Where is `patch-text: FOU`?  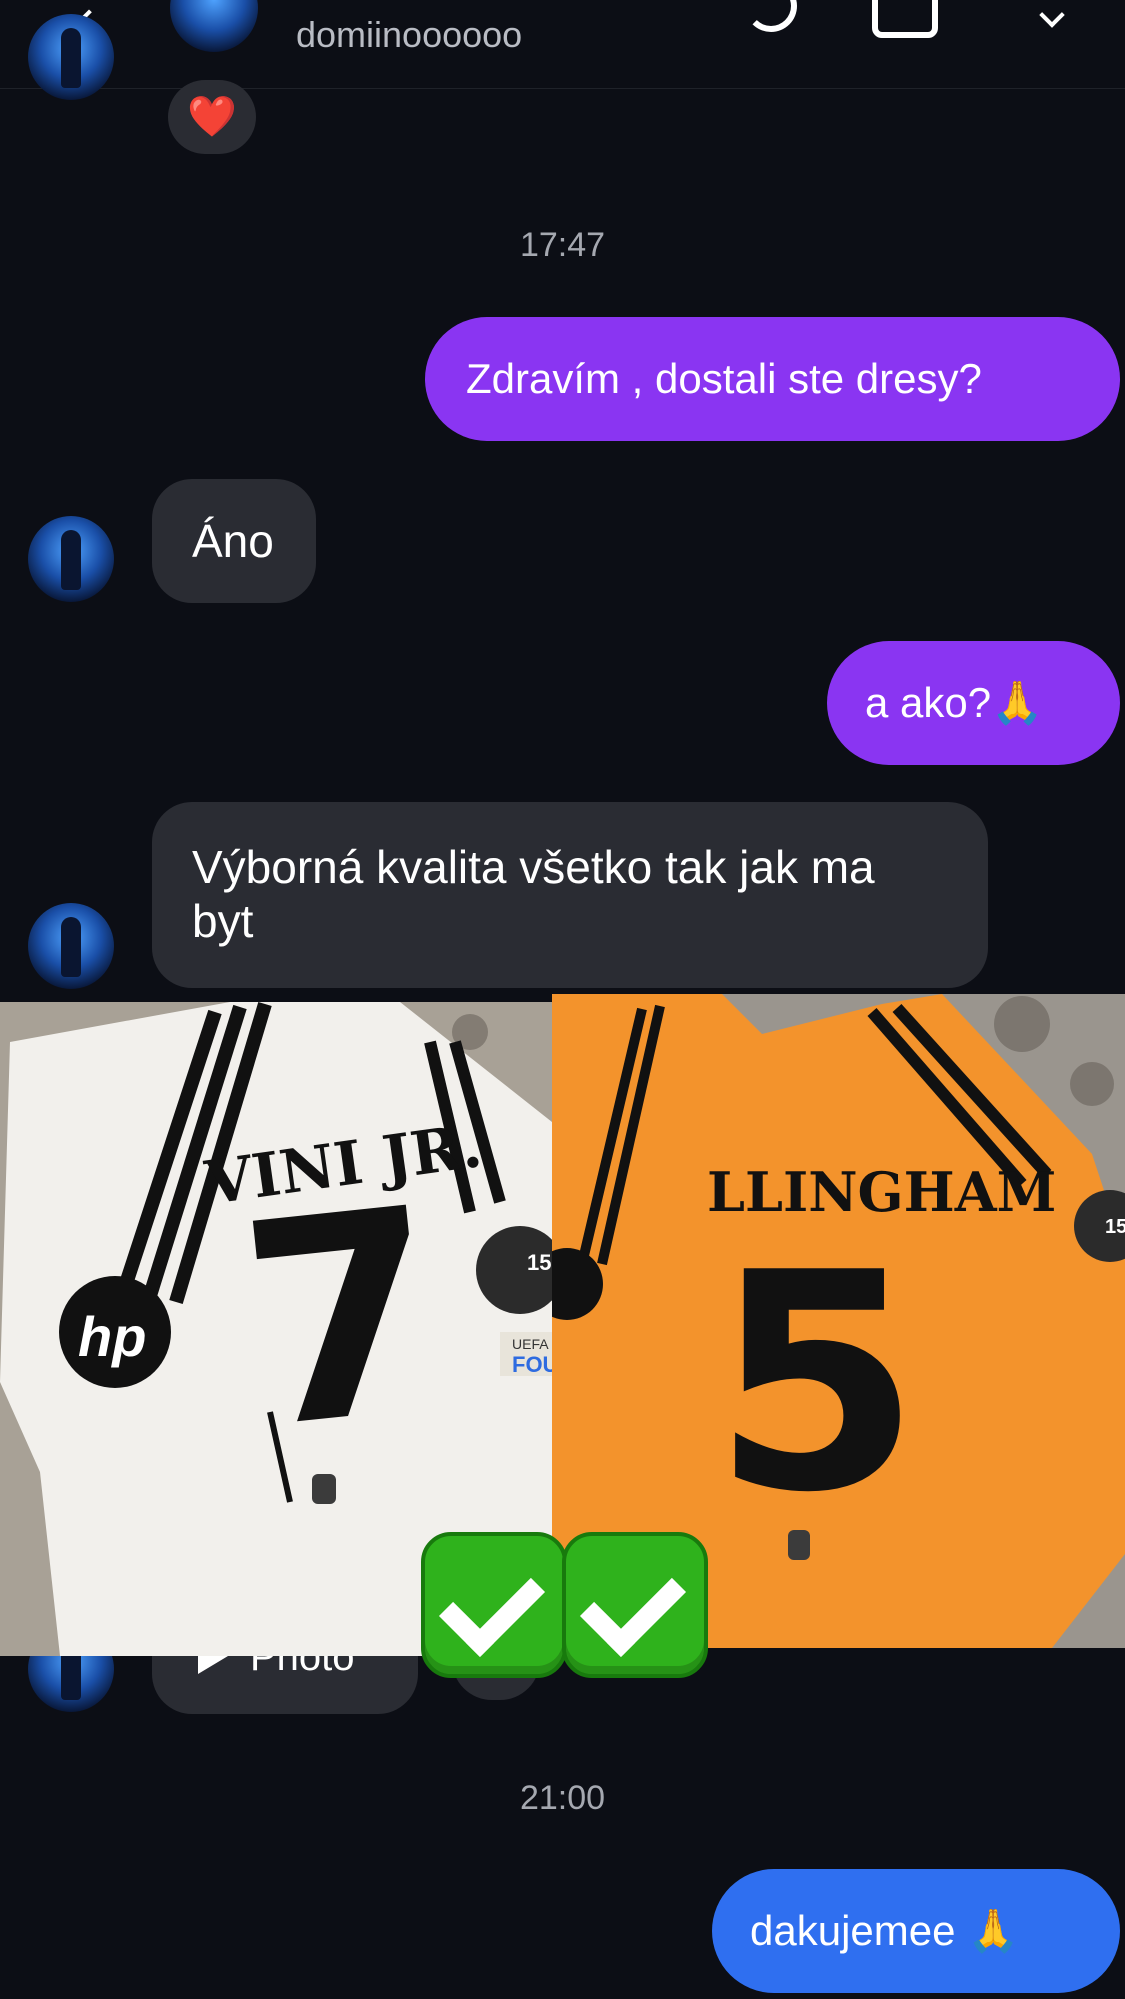 patch-text: FOU is located at coordinates (532, 1364).